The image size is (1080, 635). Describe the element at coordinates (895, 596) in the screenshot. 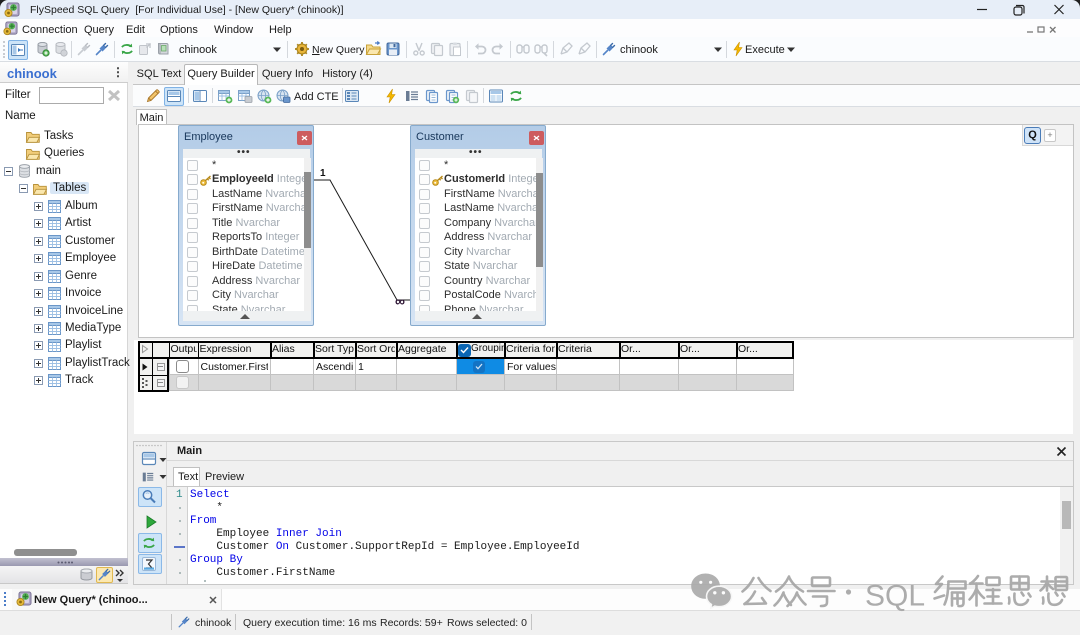

I see `svg-text: SQL` at that location.